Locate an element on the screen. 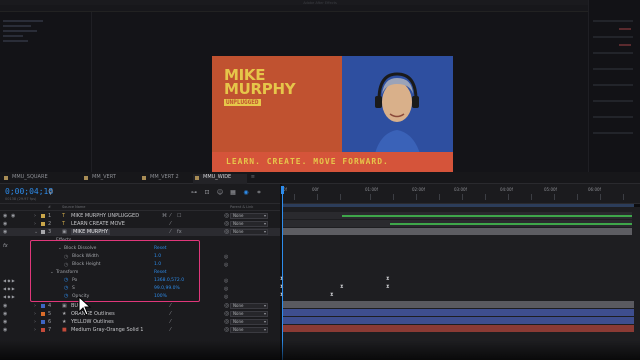 Image resolution: width=640 pixels, height=360 pixels. graph-editor-icon: ⌗ is located at coordinates (259, 193).